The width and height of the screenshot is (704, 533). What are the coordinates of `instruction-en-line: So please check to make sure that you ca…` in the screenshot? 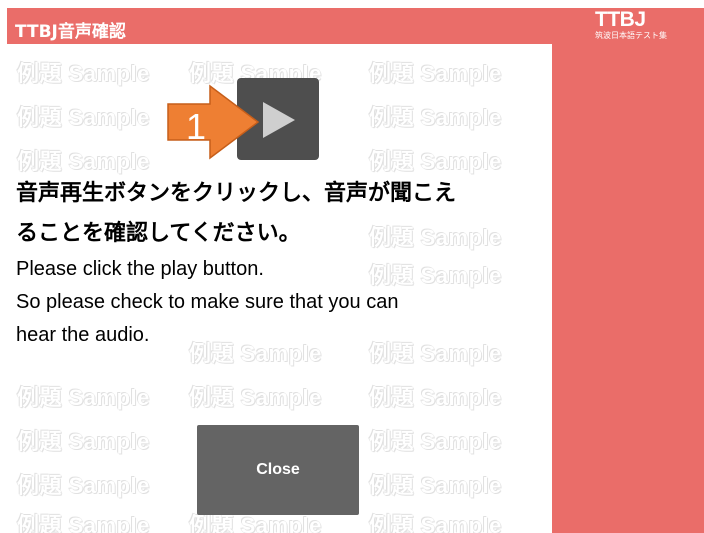 It's located at (207, 302).